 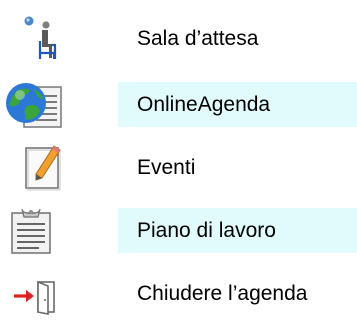 I want to click on notepad-pencil-icon, so click(x=35, y=168).